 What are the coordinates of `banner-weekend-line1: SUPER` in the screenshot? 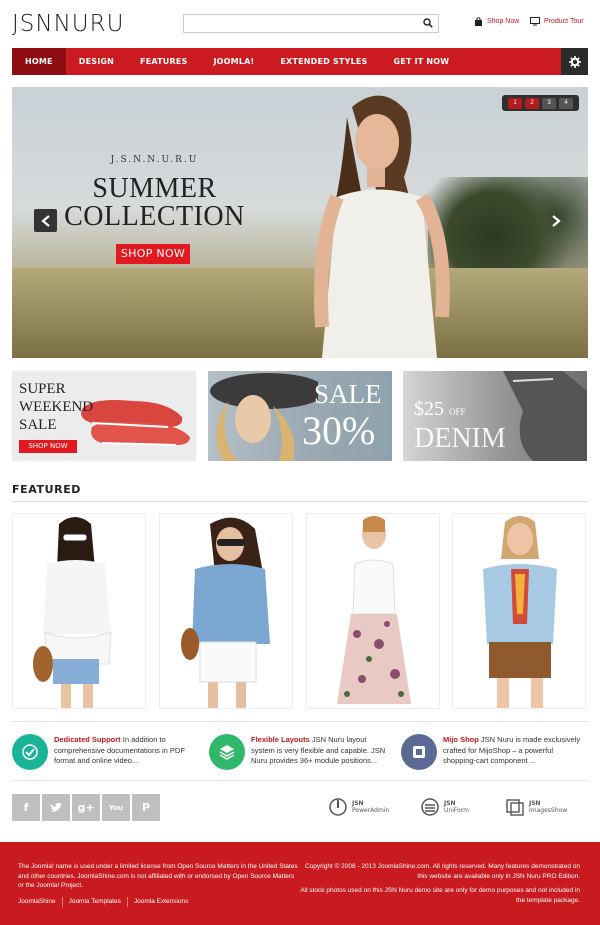 It's located at (42, 389).